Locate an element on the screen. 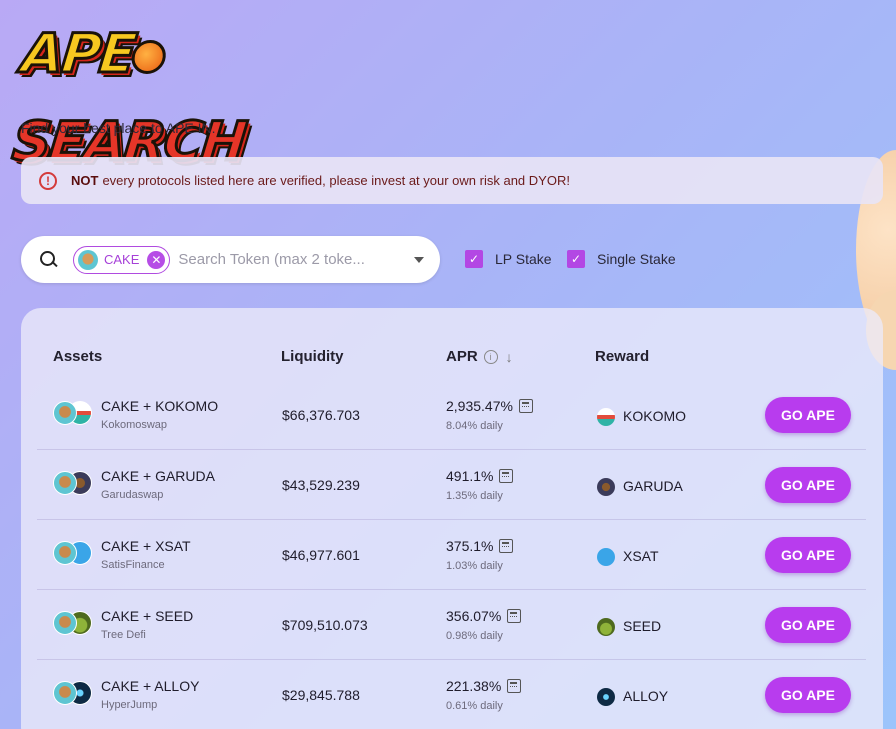 The height and width of the screenshot is (729, 896). tagline: Find your best place to APE IN. is located at coordinates (118, 128).